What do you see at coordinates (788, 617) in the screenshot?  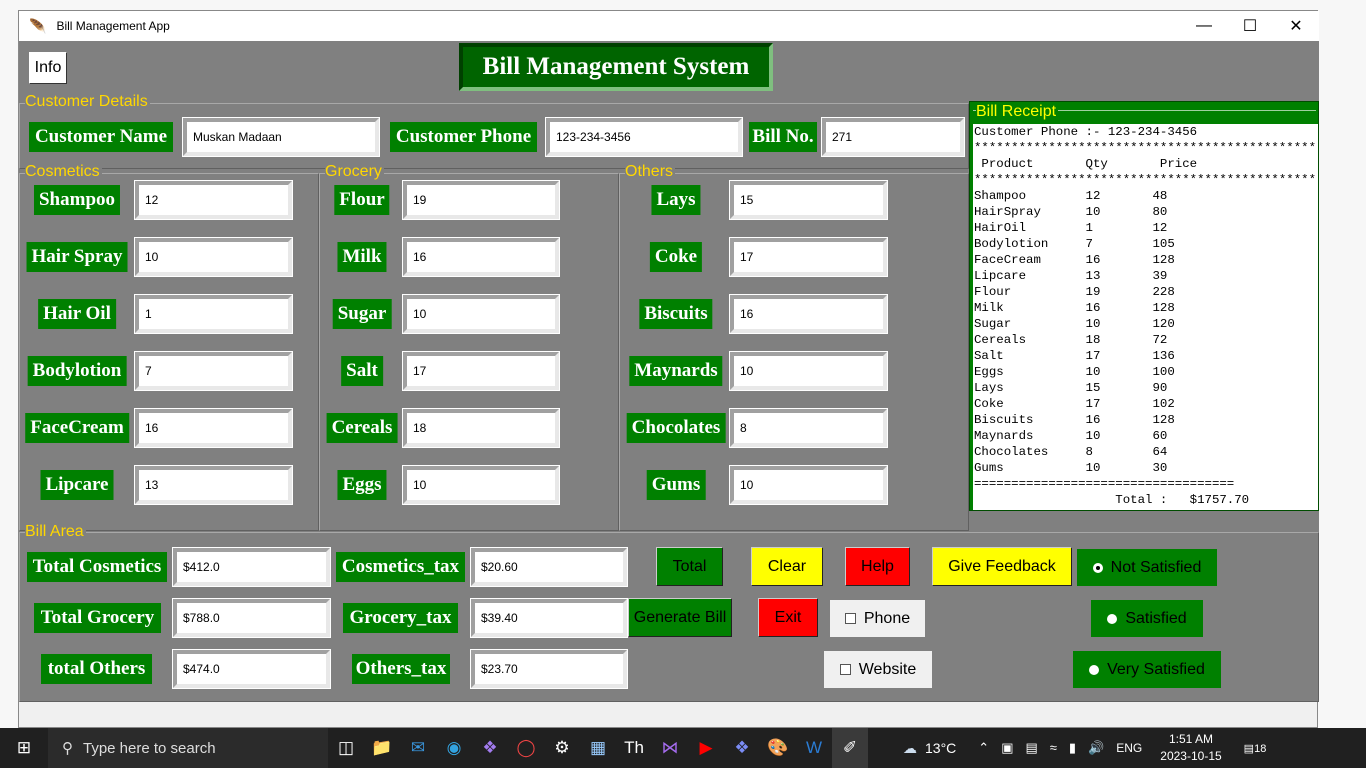 I see `exit-button: Exit` at bounding box center [788, 617].